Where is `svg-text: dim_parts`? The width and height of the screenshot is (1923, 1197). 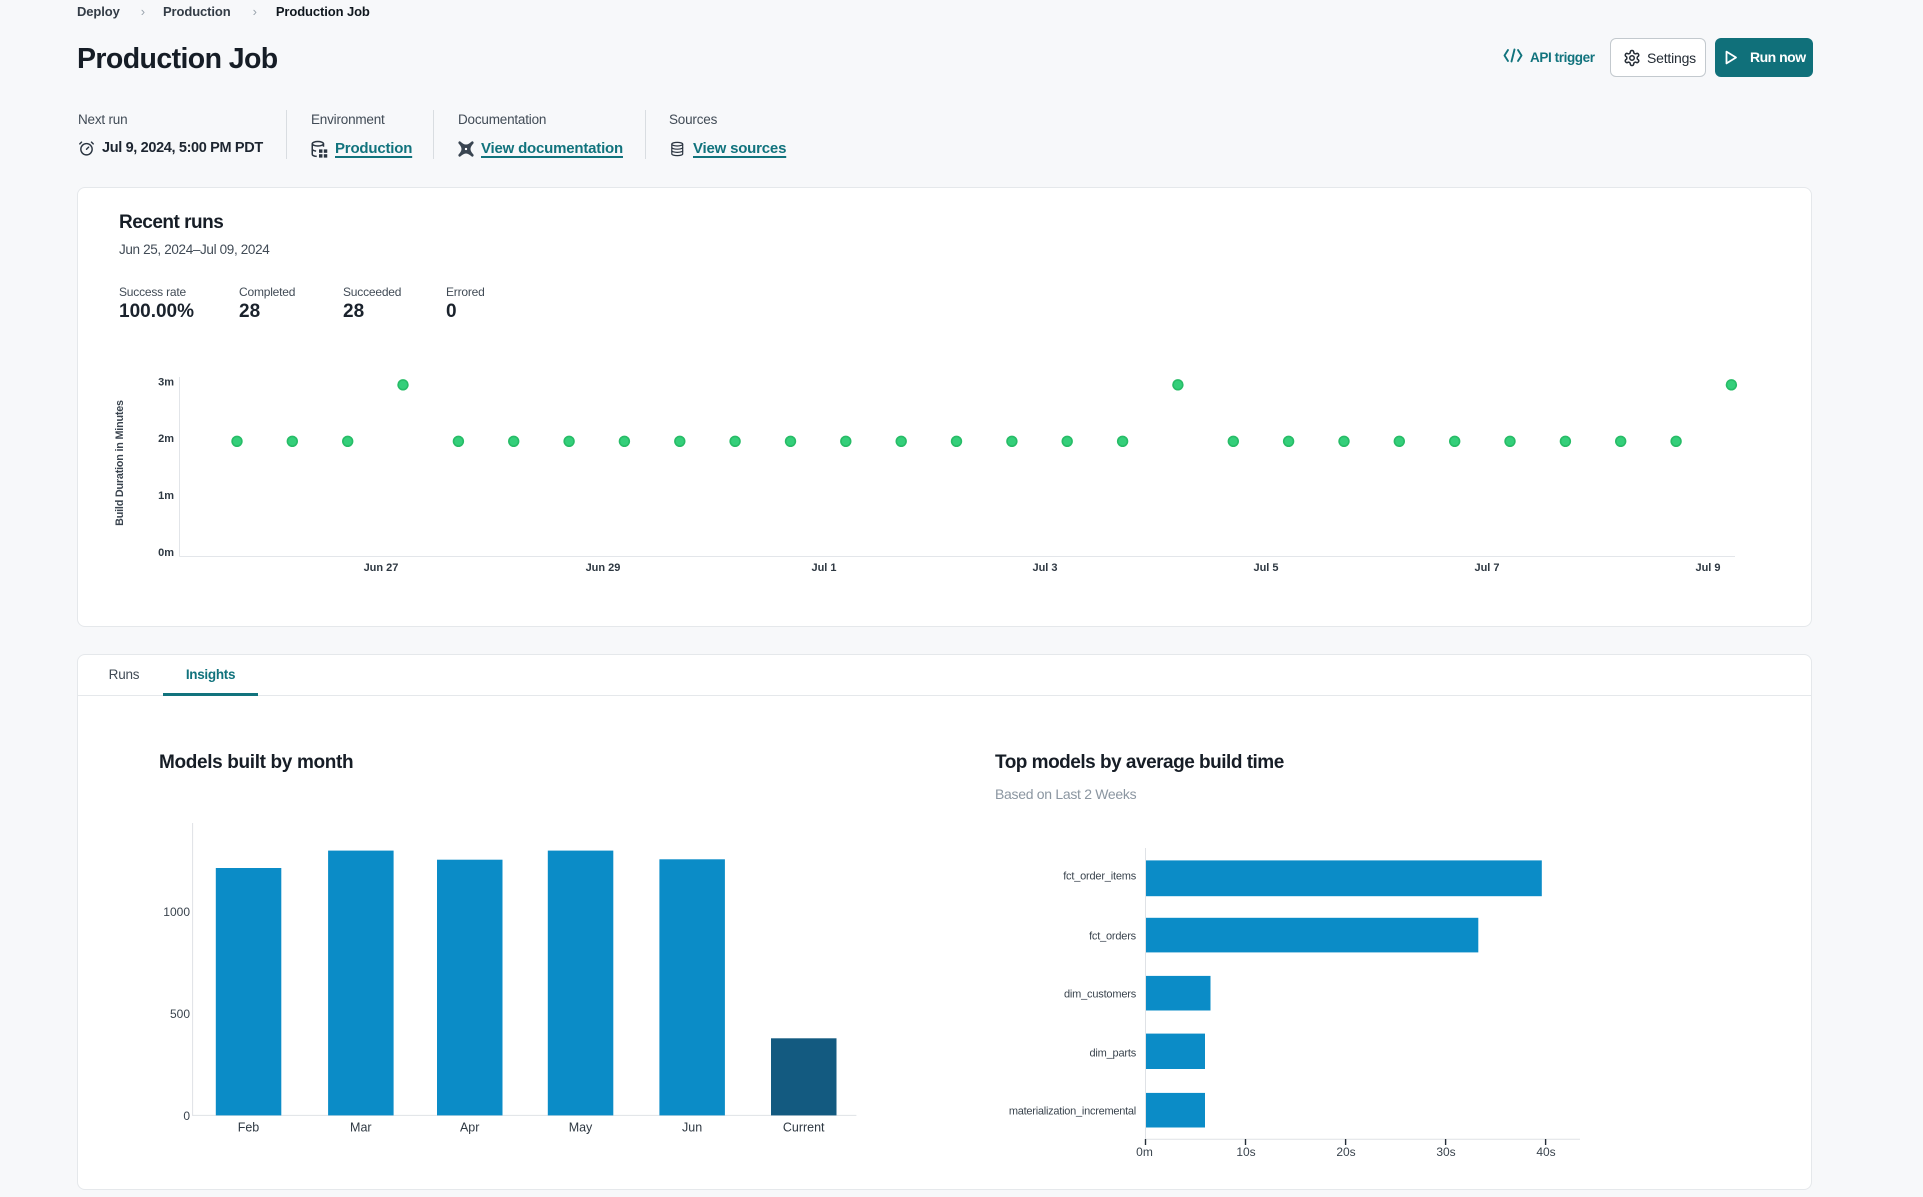
svg-text: dim_parts is located at coordinates (1113, 1054).